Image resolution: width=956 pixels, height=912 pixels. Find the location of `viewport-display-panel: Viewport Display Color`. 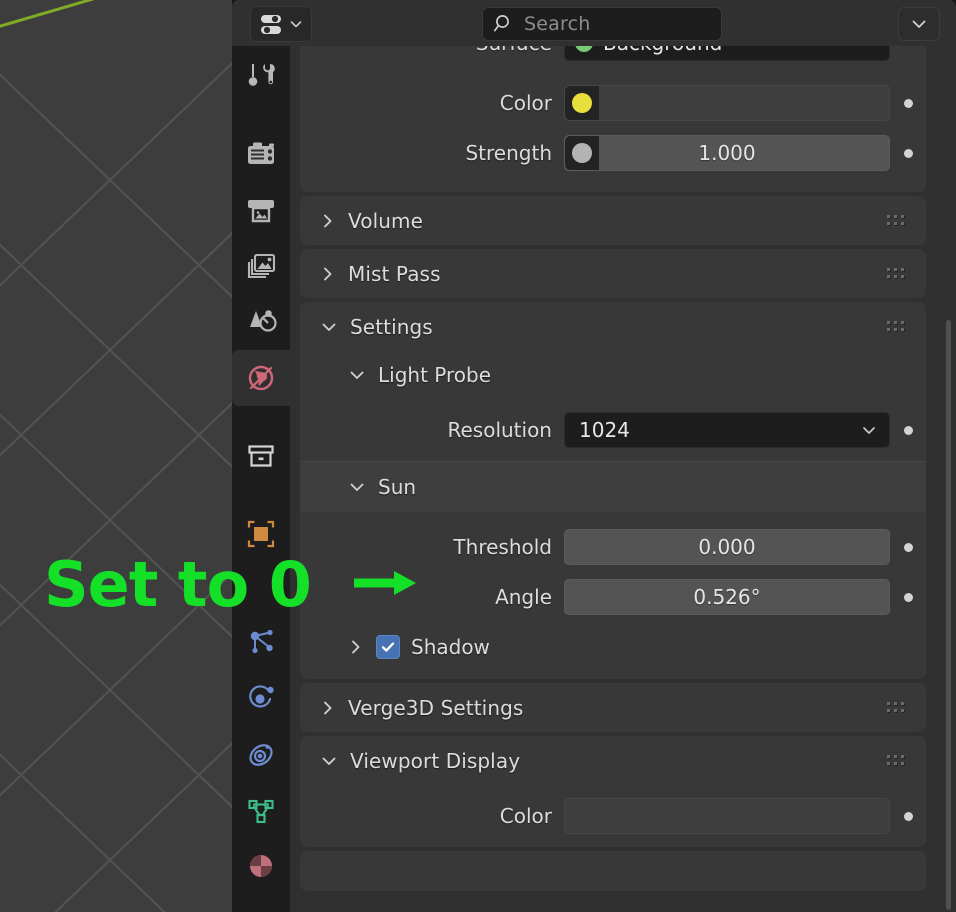

viewport-display-panel: Viewport Display Color is located at coordinates (613, 791).